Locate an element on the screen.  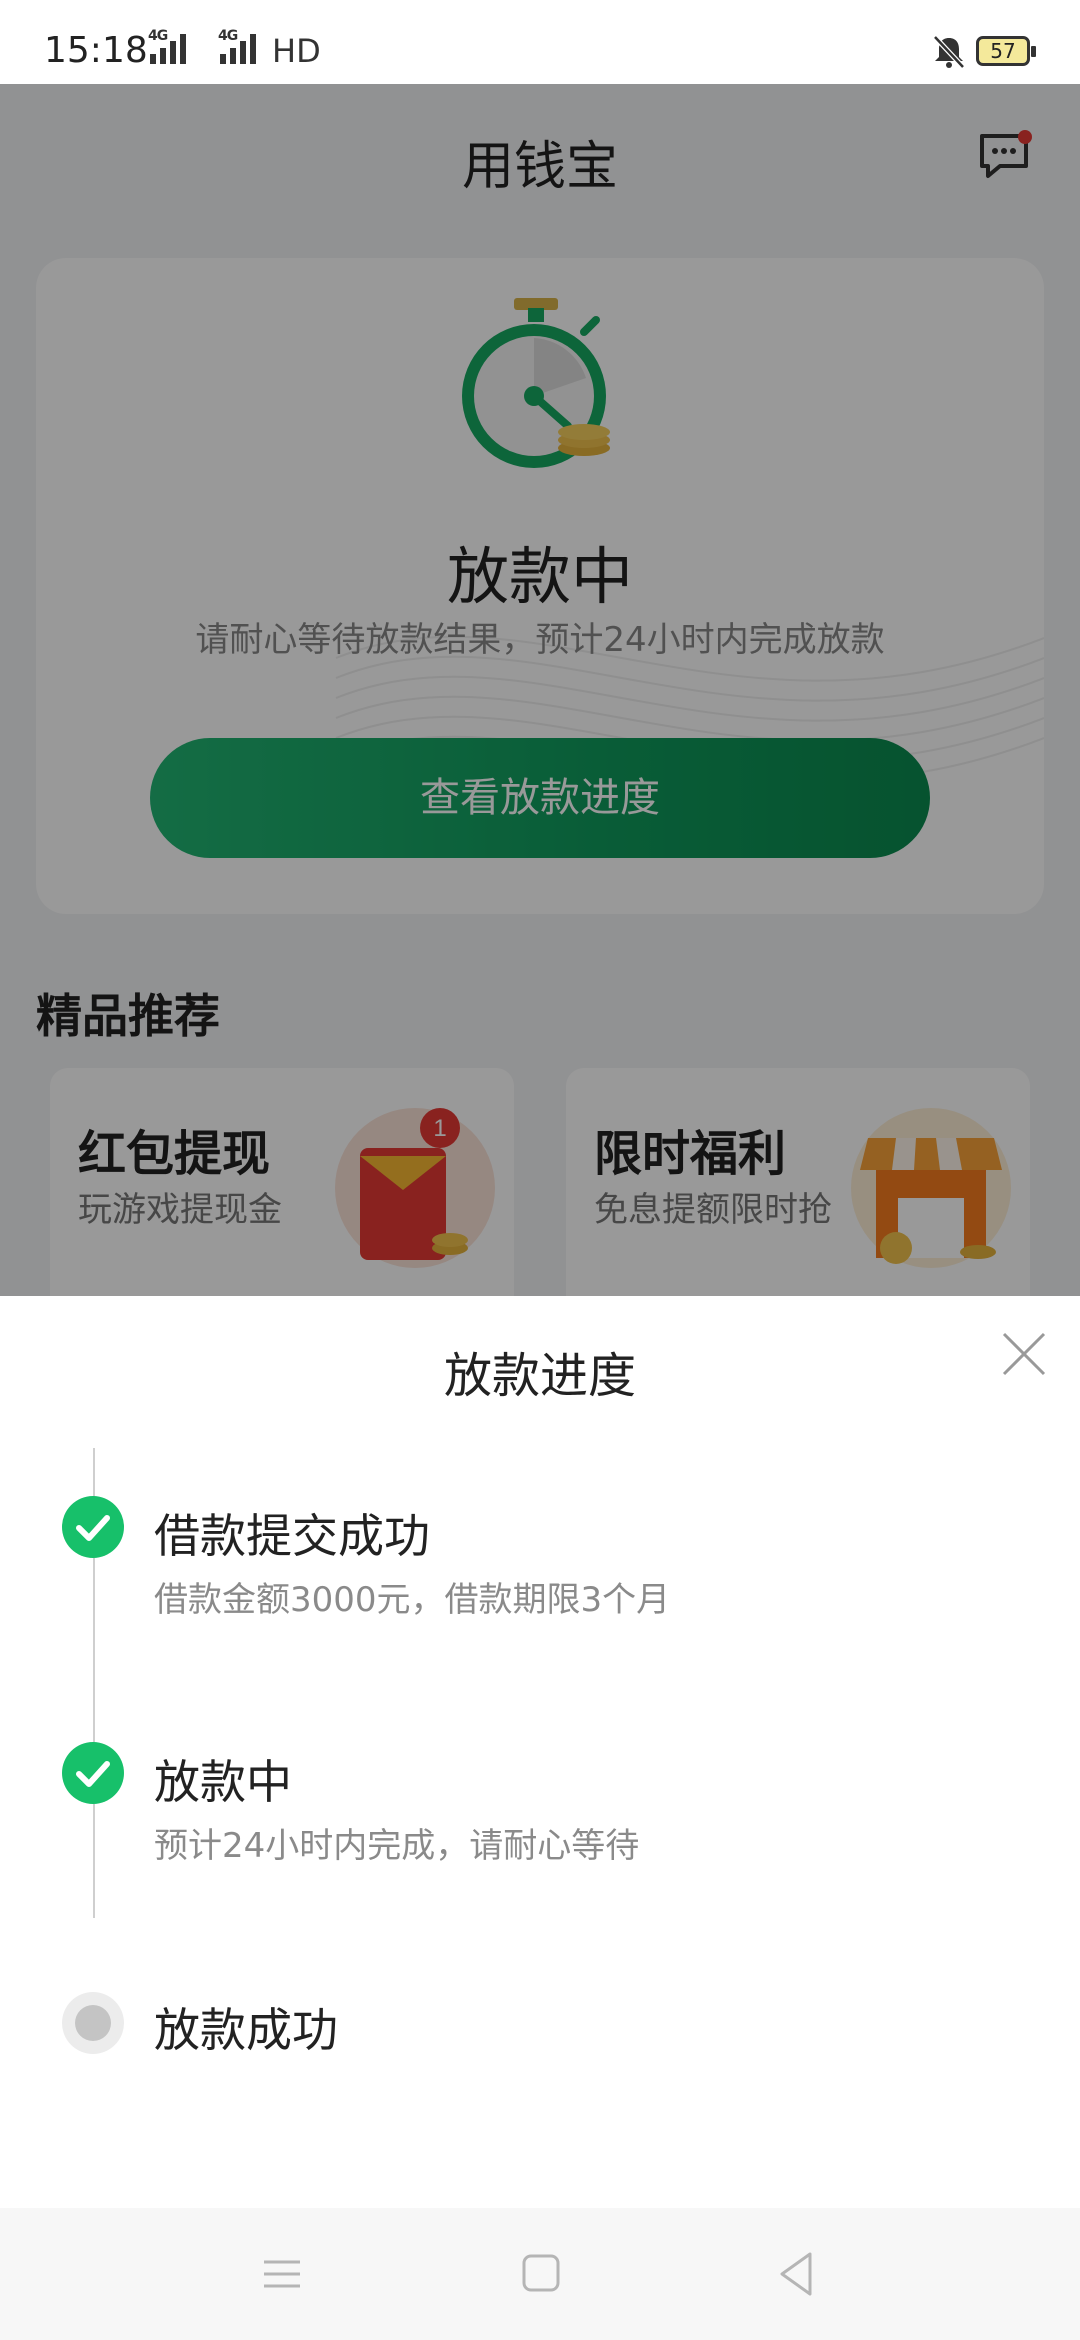
sheet-title: 放款进度 is located at coordinates (539, 1376).